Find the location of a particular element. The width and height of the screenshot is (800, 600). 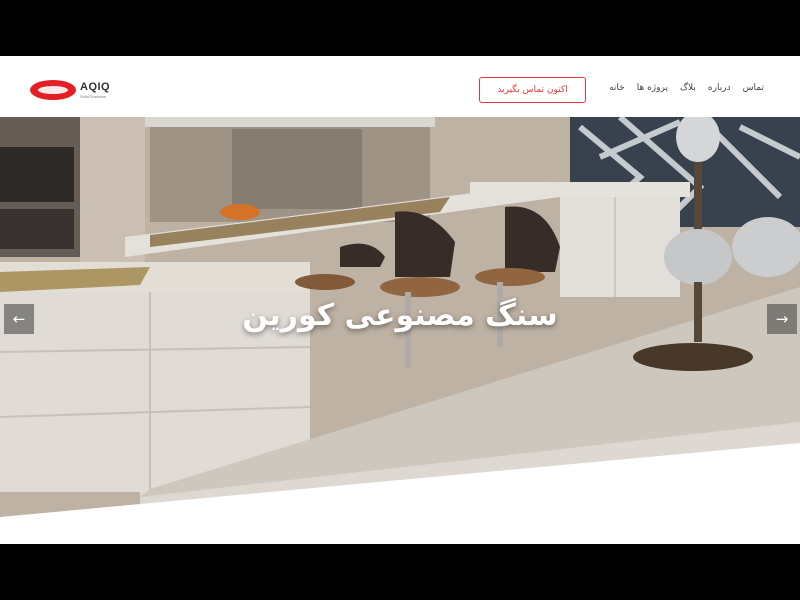

nav-projects: پروژه ها is located at coordinates (652, 88).